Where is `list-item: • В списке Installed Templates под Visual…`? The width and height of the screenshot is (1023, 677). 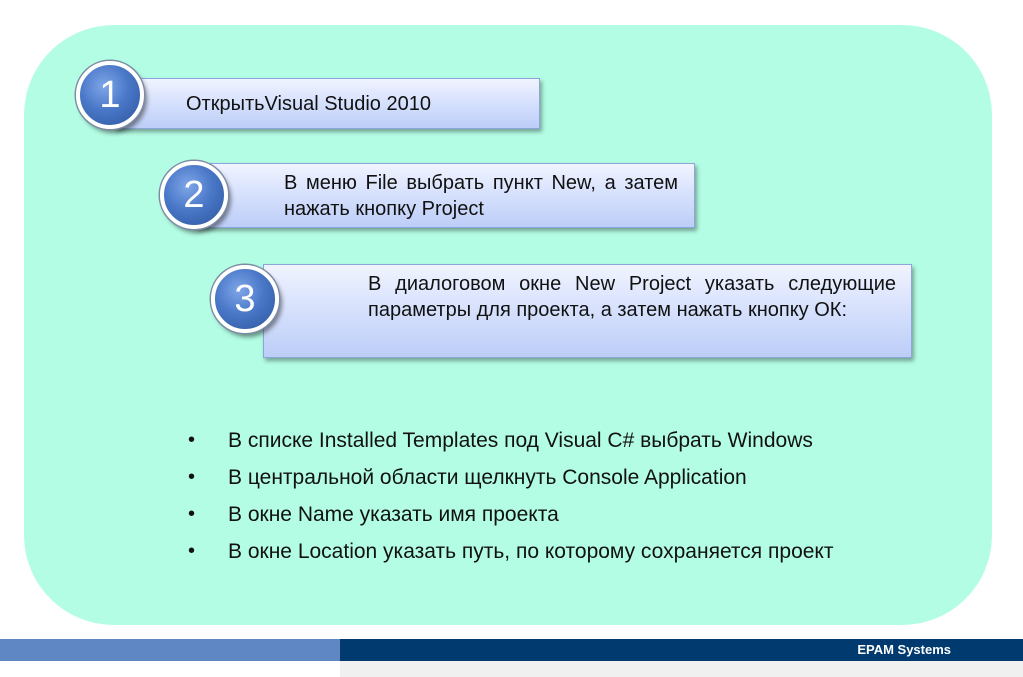 list-item: • В списке Installed Templates под Visual… is located at coordinates (509, 440).